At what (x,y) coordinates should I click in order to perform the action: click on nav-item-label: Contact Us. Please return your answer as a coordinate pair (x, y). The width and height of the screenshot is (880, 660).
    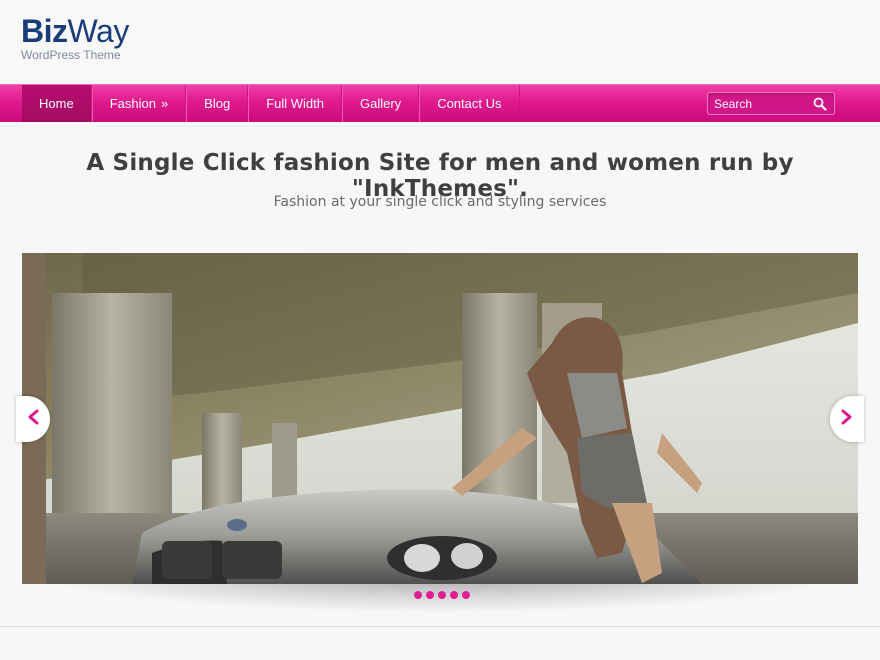
    Looking at the image, I should click on (469, 103).